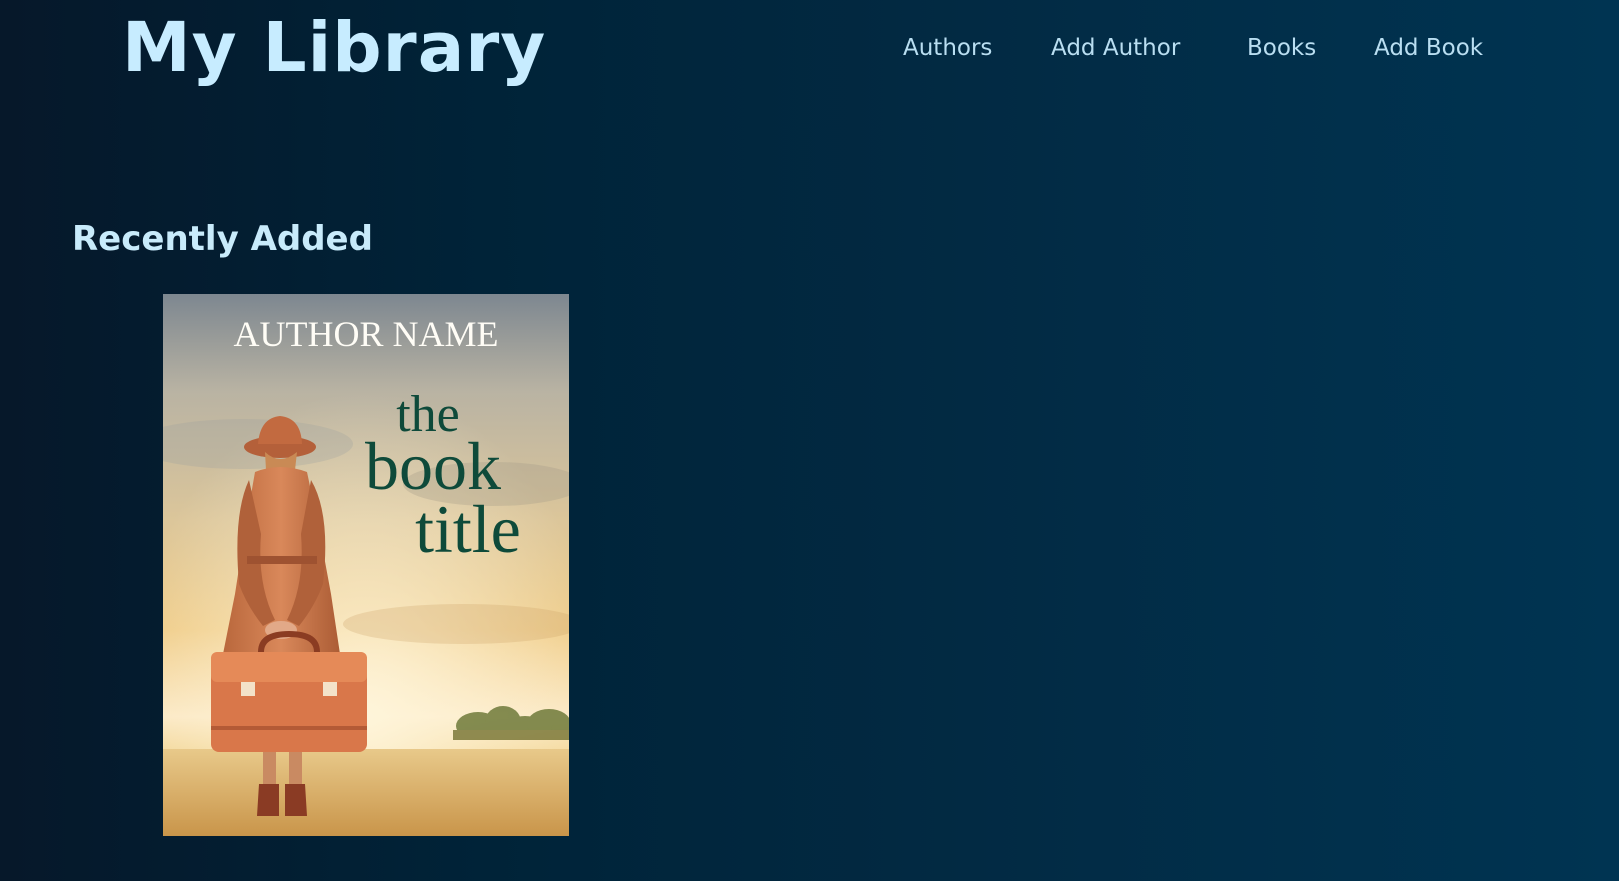 The image size is (1619, 881). Describe the element at coordinates (947, 48) in the screenshot. I see `nav-authors-link: Authors` at that location.